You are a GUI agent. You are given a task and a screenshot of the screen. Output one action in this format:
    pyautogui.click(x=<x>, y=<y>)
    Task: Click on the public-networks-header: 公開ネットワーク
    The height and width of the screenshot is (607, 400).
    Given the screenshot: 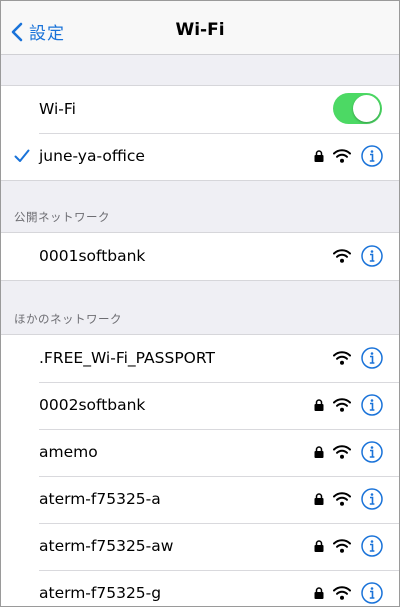 What is the action you would take?
    pyautogui.click(x=62, y=217)
    